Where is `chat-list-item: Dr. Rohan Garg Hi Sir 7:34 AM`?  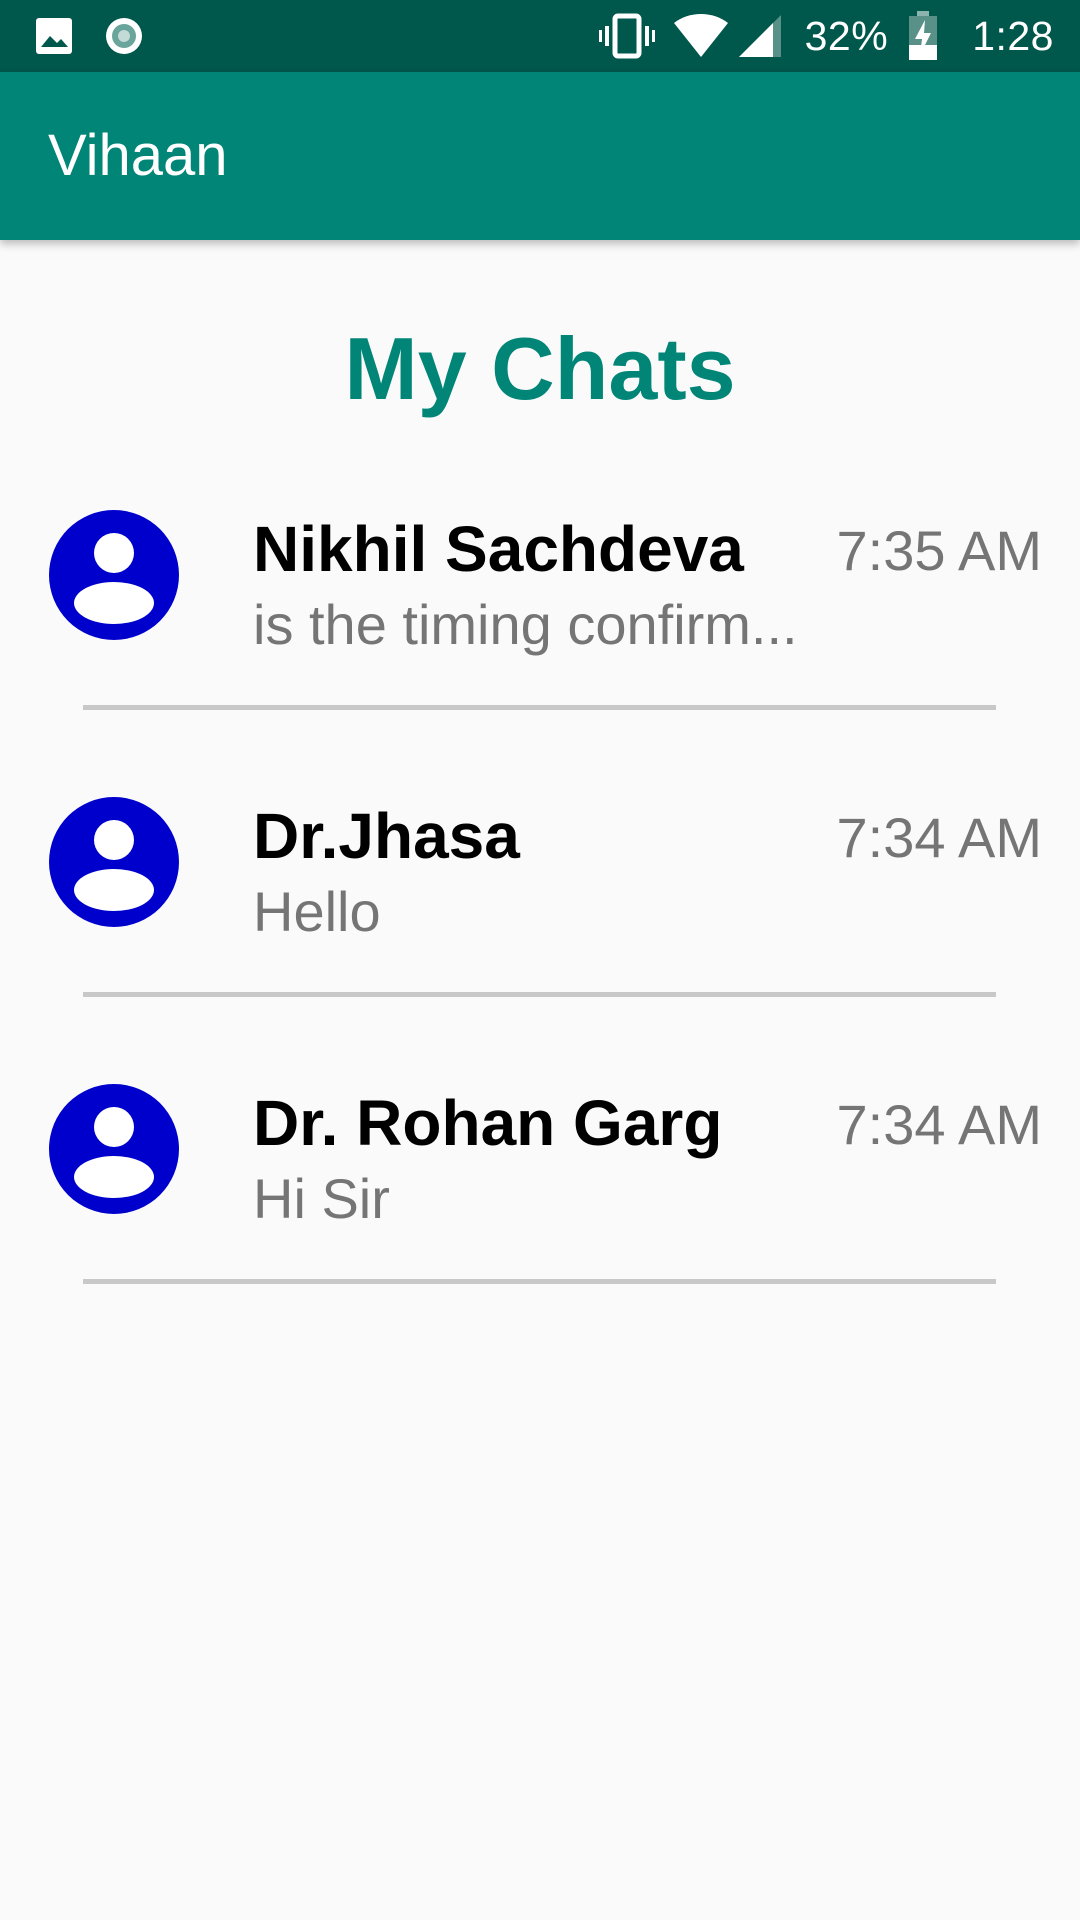 chat-list-item: Dr. Rohan Garg Hi Sir 7:34 AM is located at coordinates (540, 1217).